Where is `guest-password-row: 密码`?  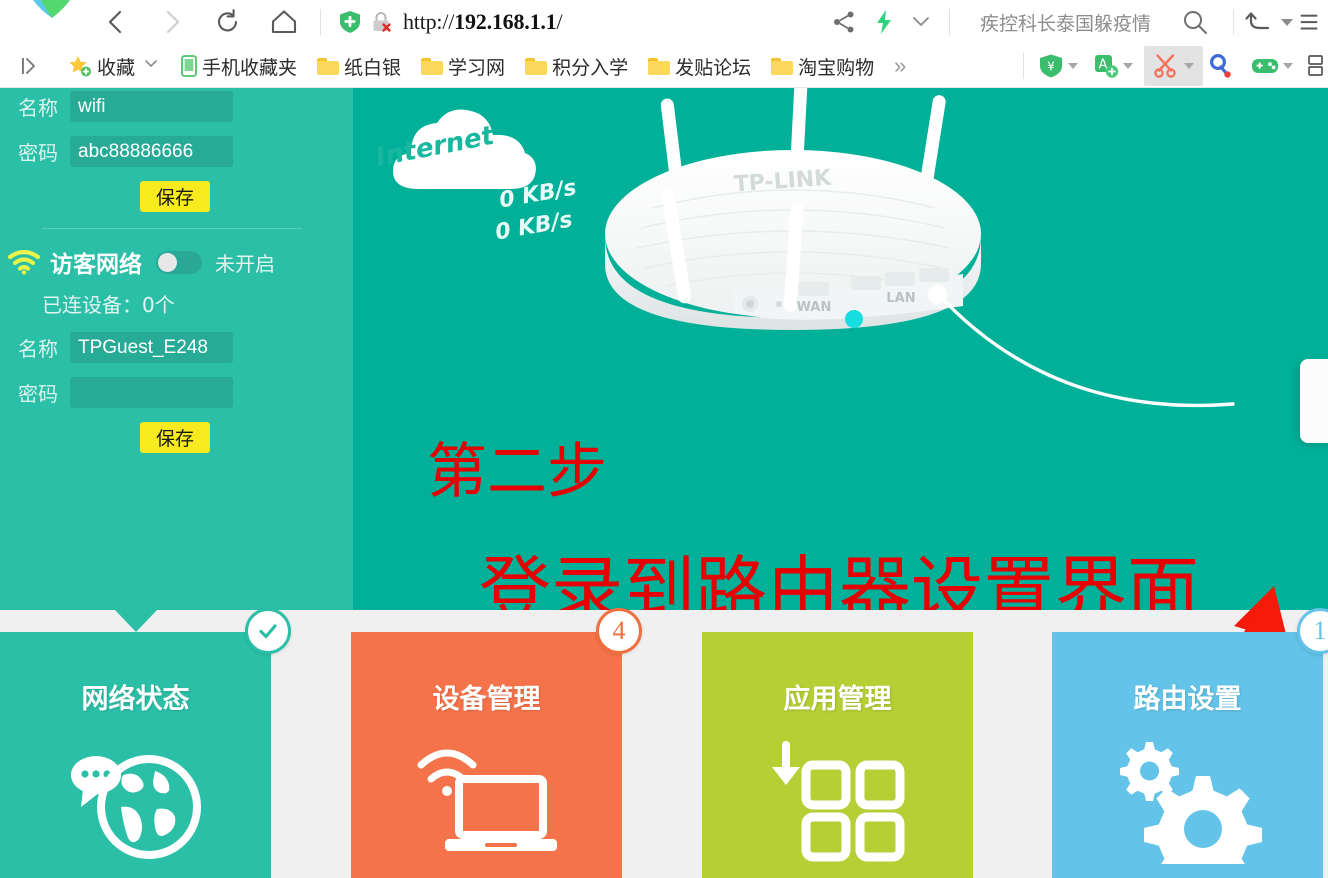
guest-password-row: 密码 is located at coordinates (176, 392).